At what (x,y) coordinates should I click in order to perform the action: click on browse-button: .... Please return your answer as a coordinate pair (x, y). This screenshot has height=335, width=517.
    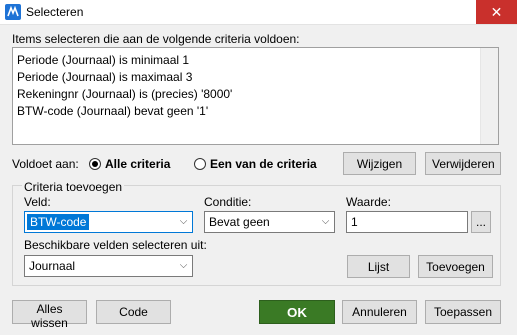
    Looking at the image, I should click on (481, 222).